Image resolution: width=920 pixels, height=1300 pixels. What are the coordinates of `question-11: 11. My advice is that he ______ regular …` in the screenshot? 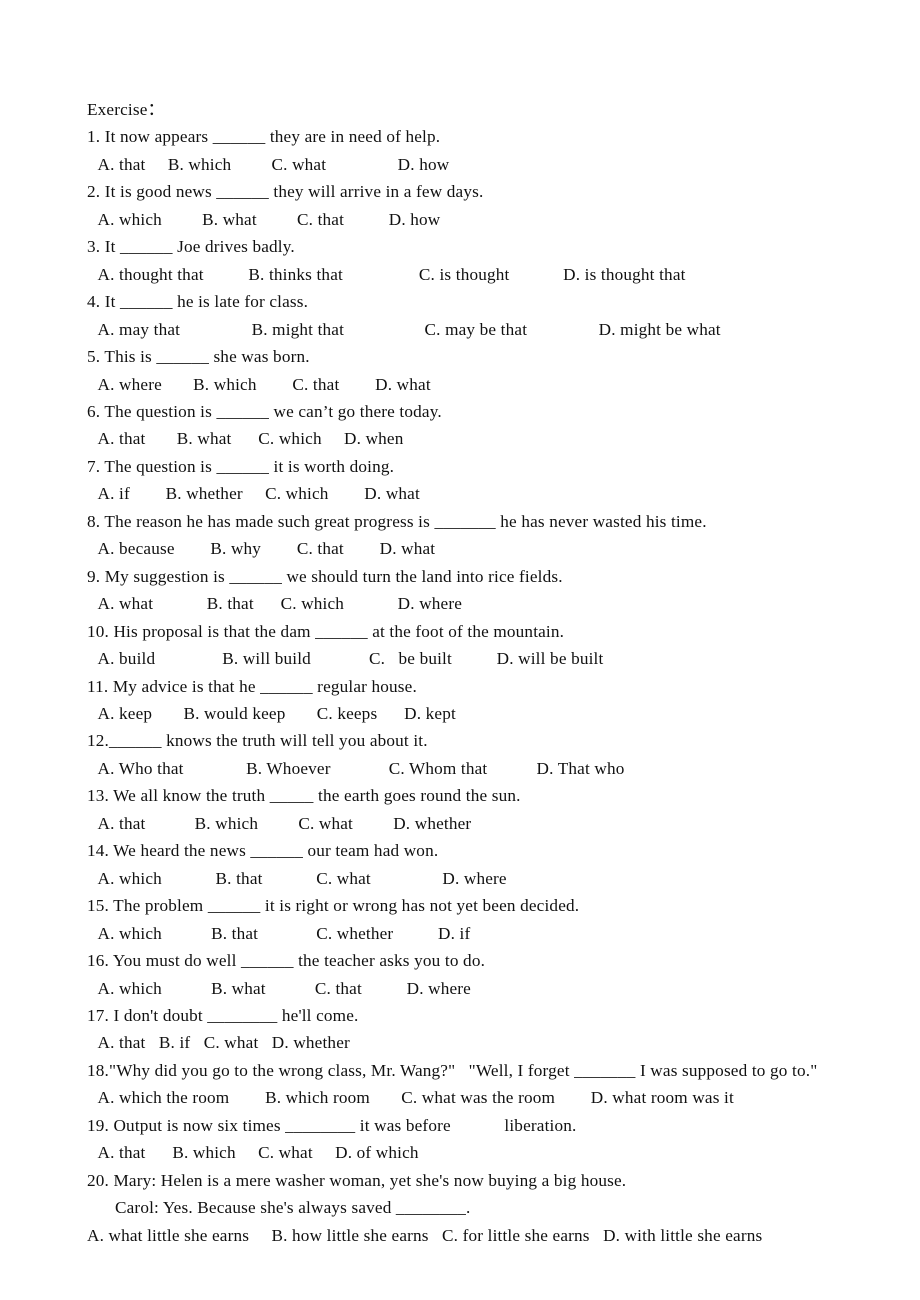 It's located at (252, 686).